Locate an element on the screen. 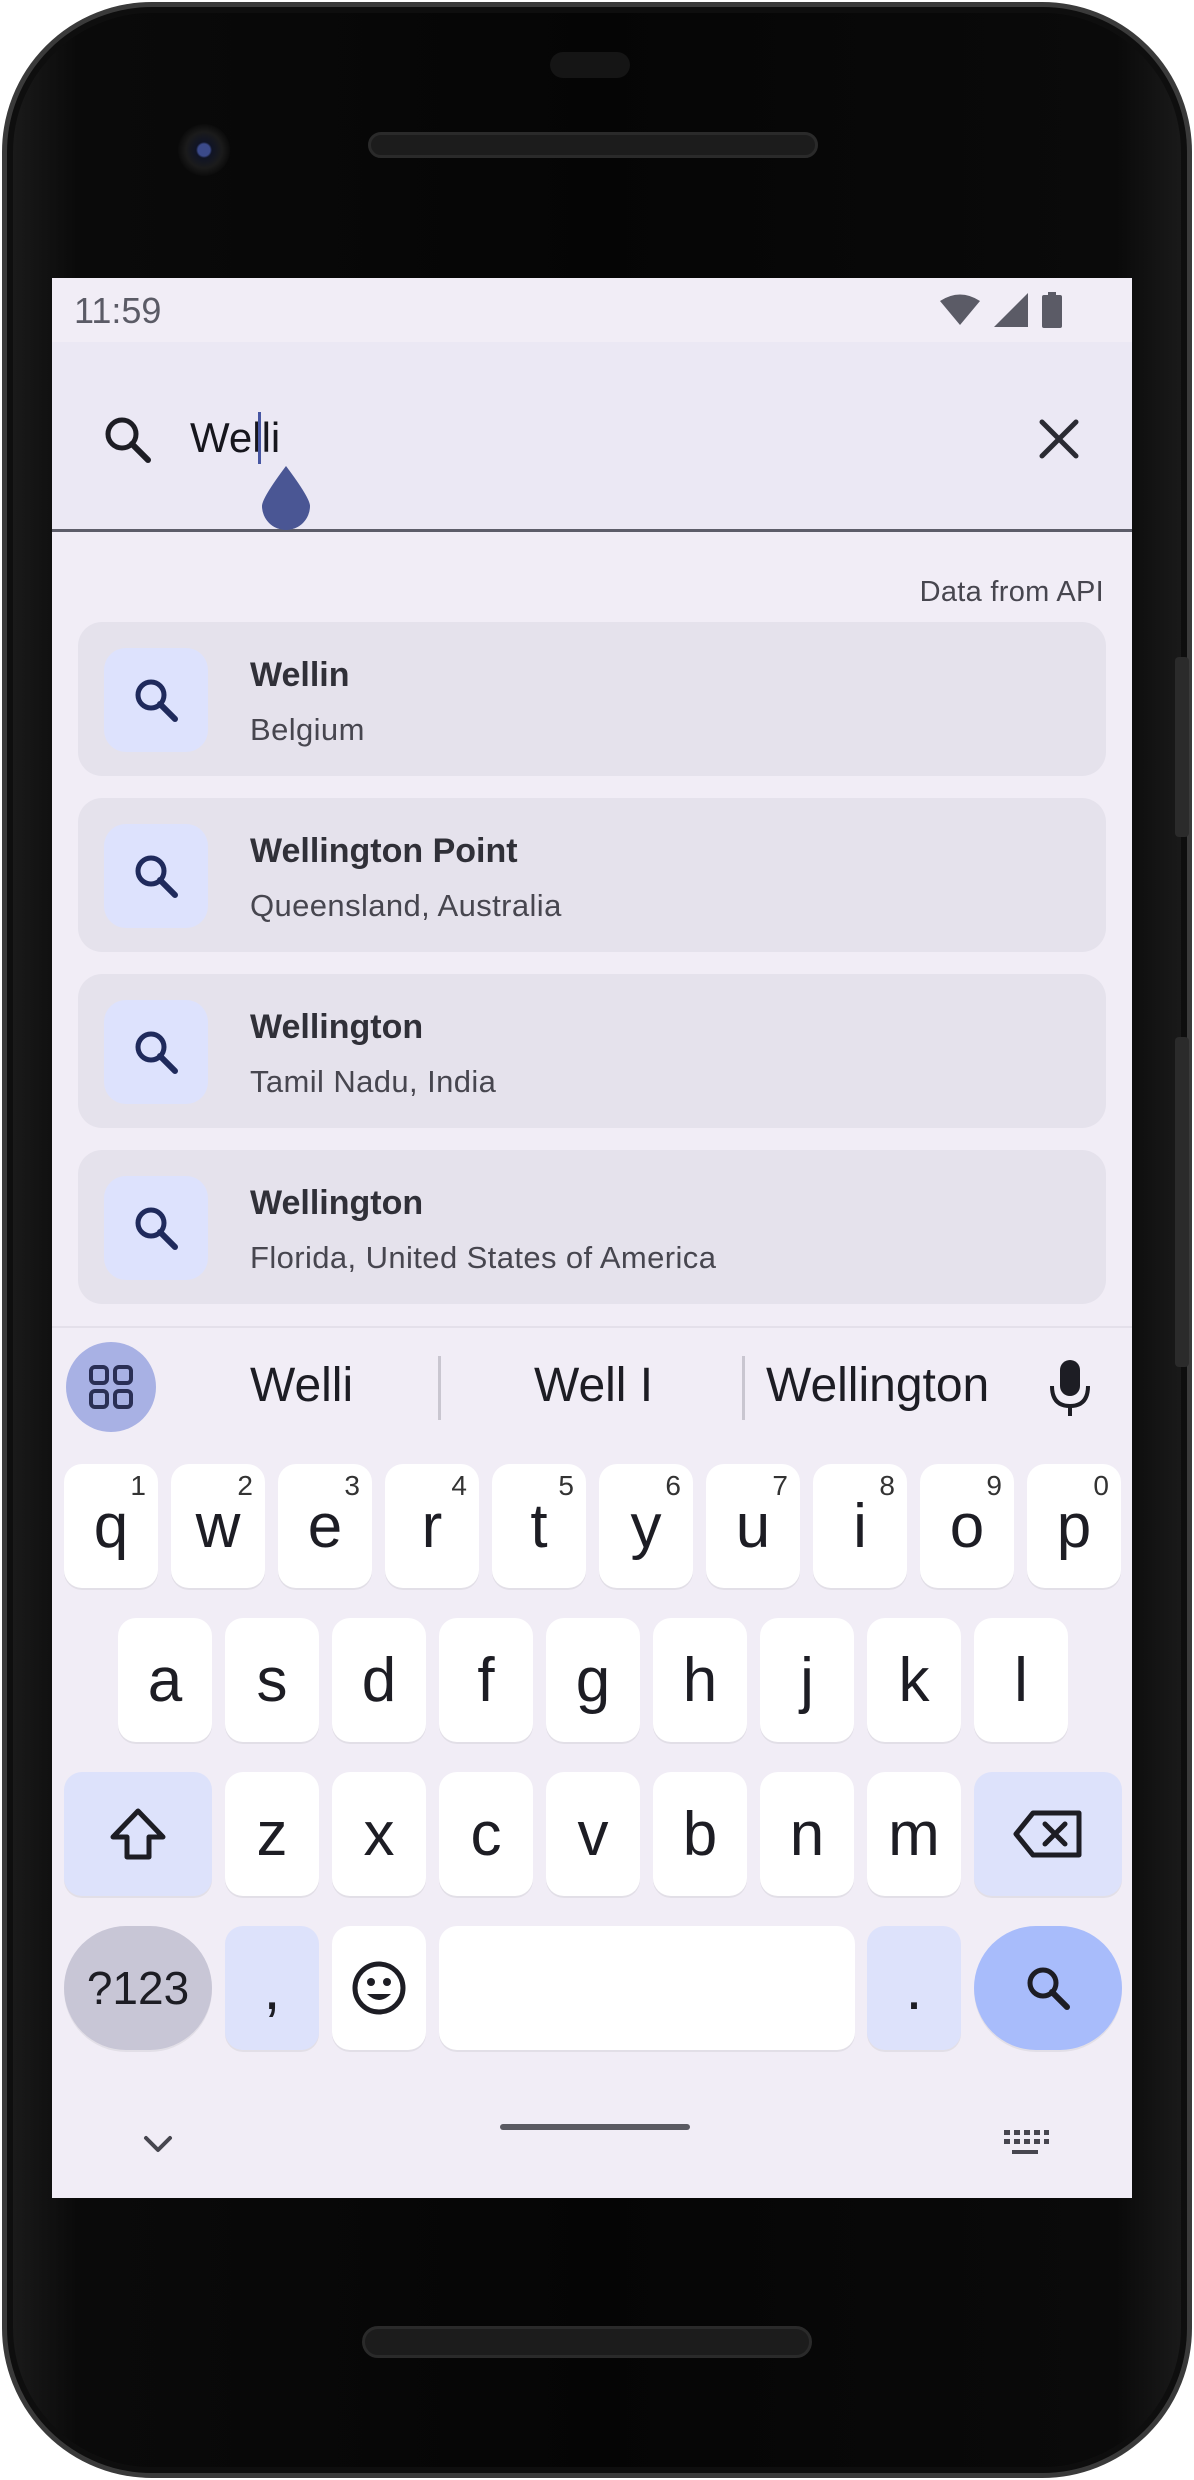 Image resolution: width=1194 pixels, height=2480 pixels. key-r: r4 is located at coordinates (432, 1526).